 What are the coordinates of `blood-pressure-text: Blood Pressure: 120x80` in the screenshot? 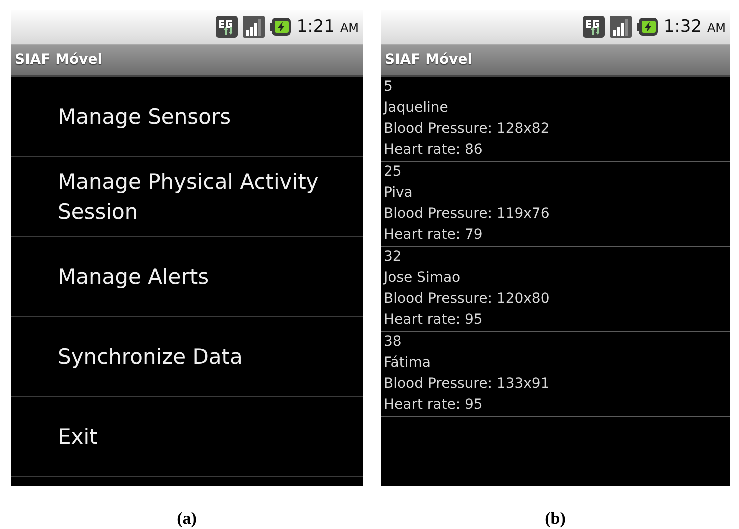 It's located at (467, 299).